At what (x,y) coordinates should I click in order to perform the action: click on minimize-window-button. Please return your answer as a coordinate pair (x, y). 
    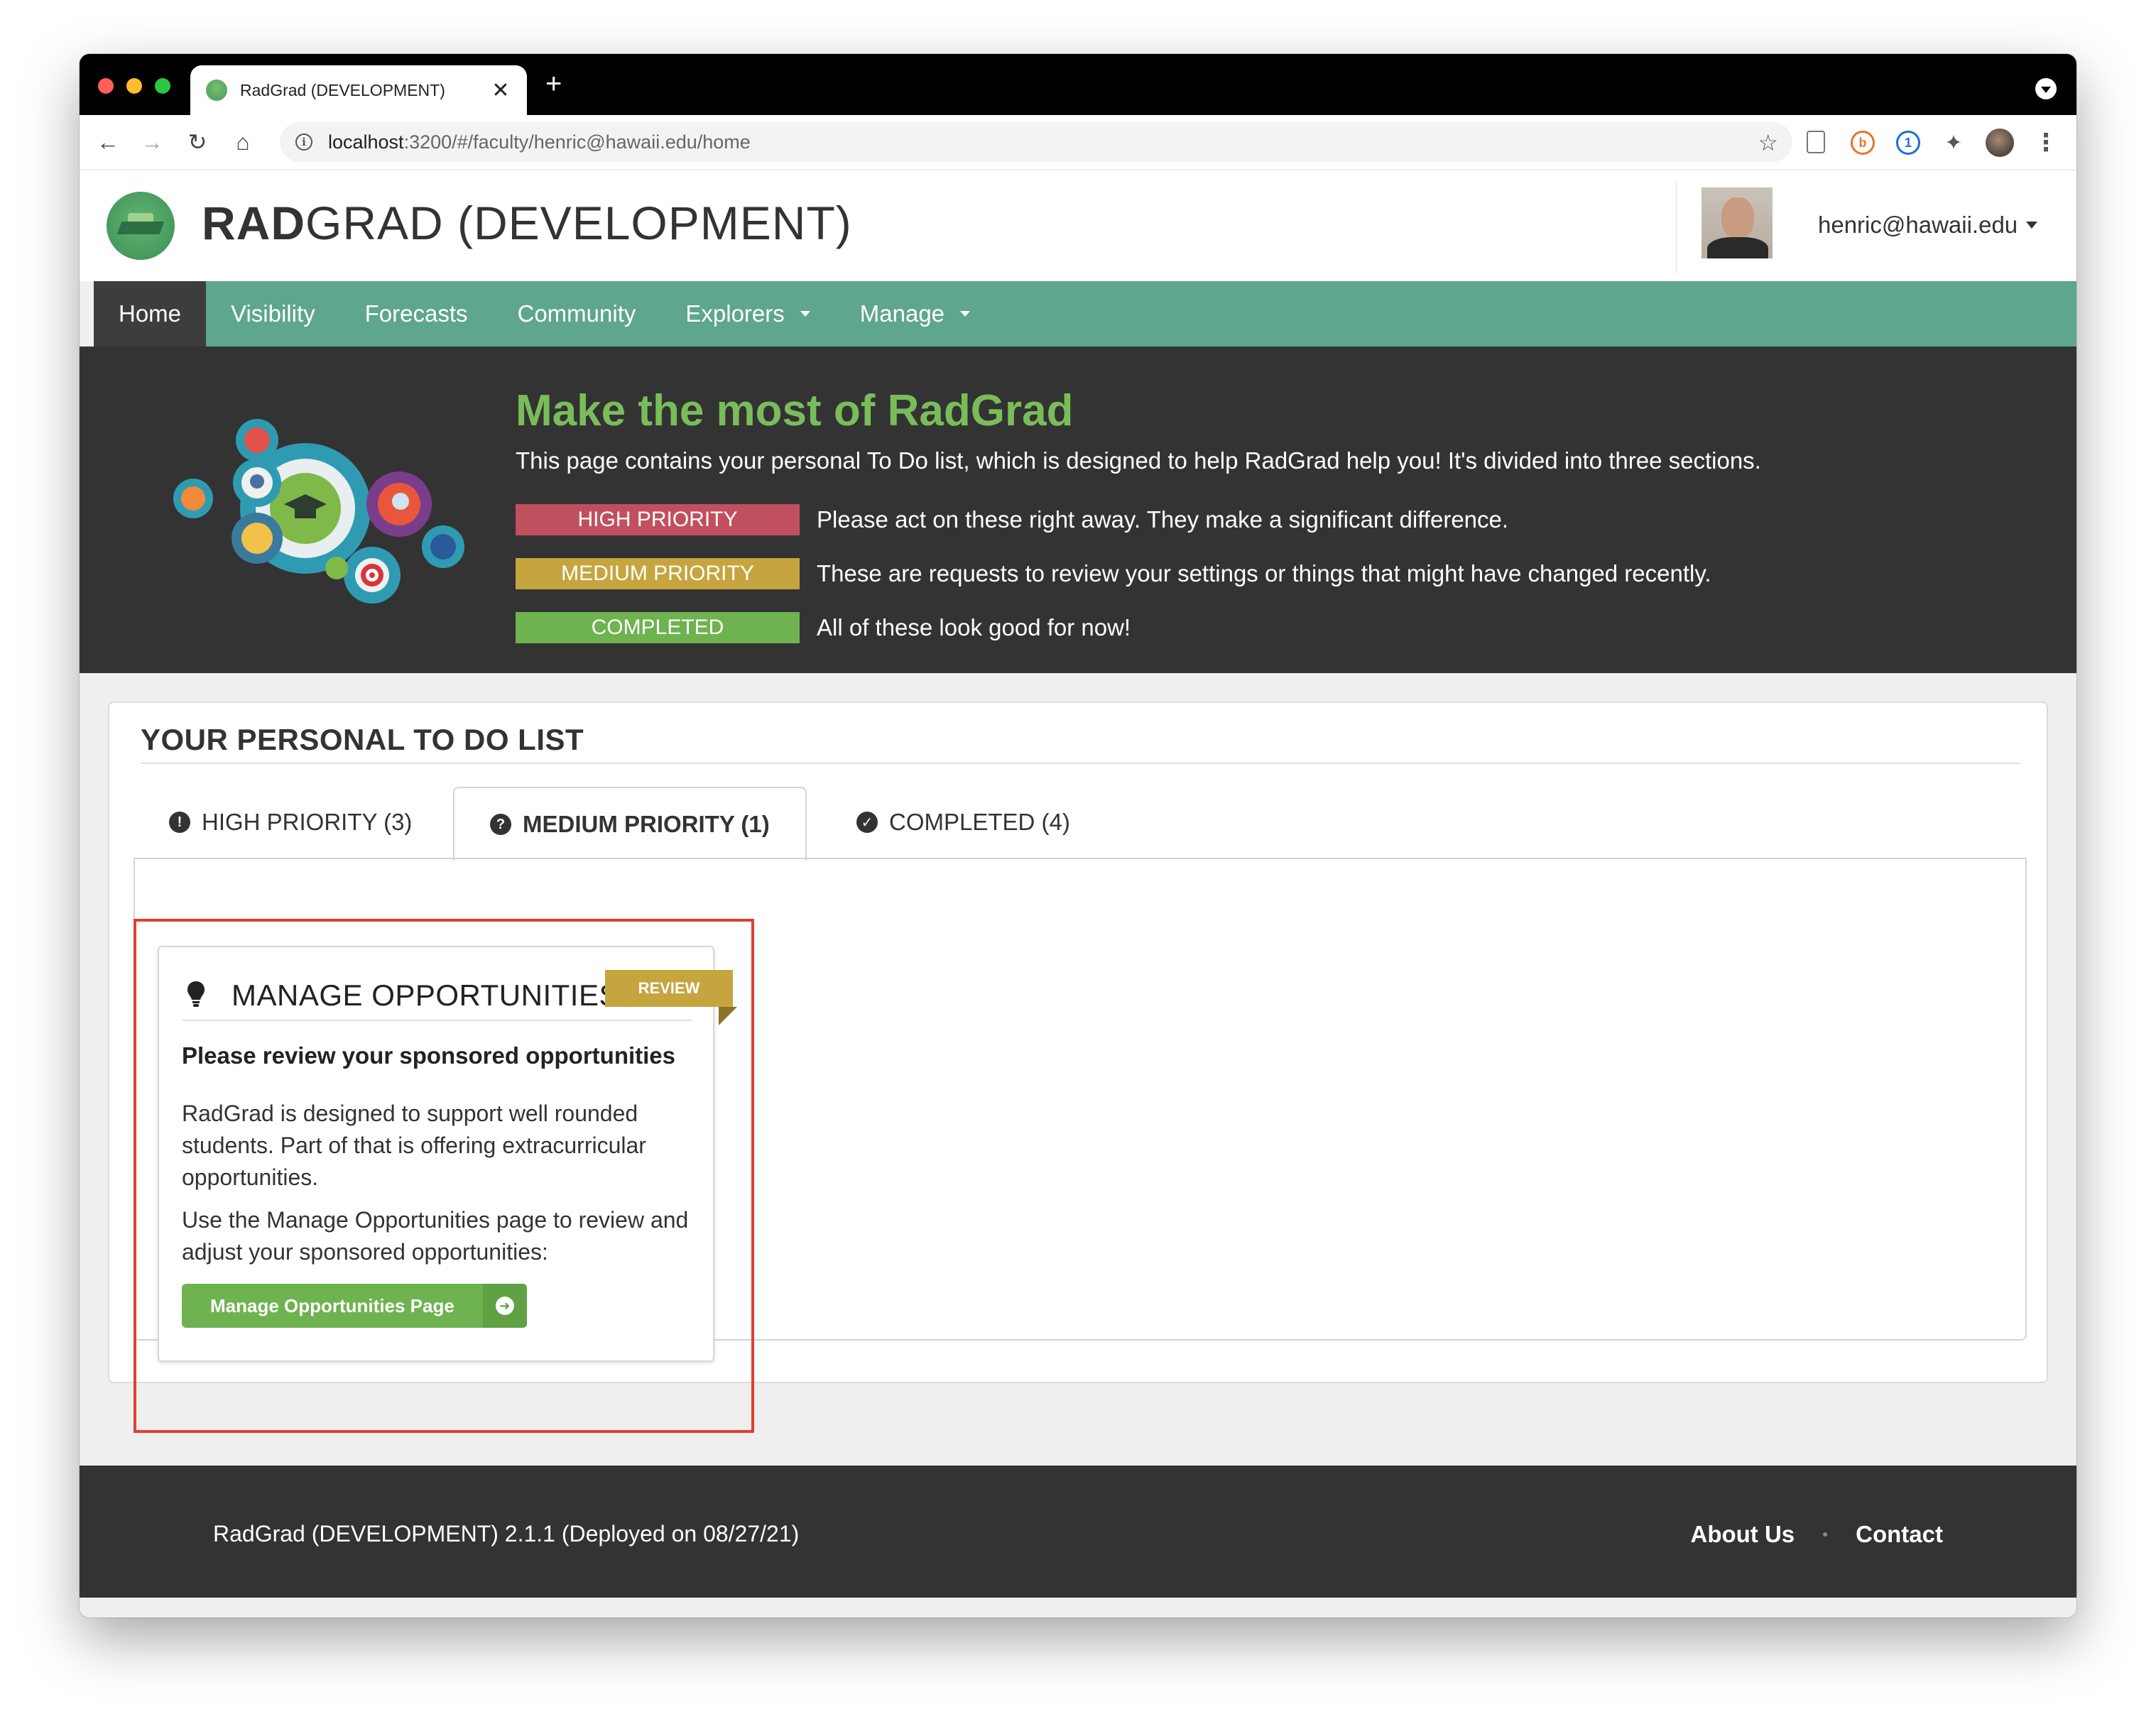
    Looking at the image, I should click on (134, 86).